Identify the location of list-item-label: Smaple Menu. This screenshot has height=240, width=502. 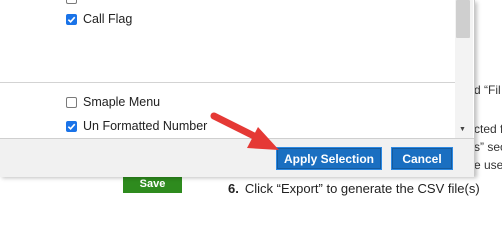
(122, 102).